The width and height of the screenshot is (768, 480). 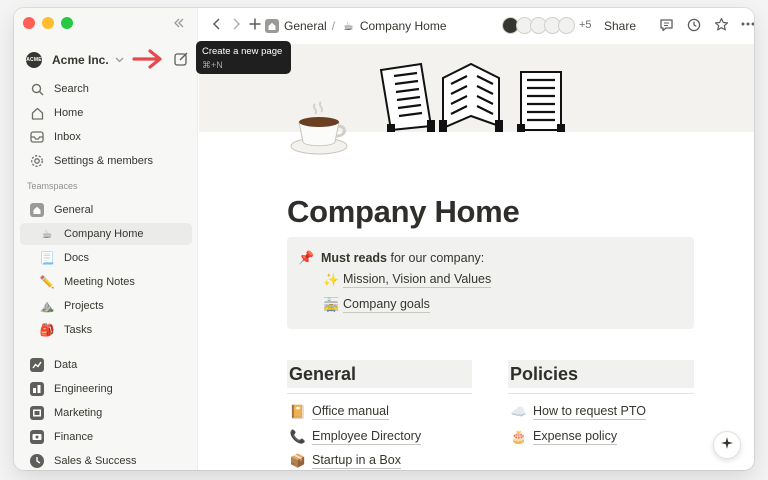 I want to click on plus-icon, so click(x=255, y=25).